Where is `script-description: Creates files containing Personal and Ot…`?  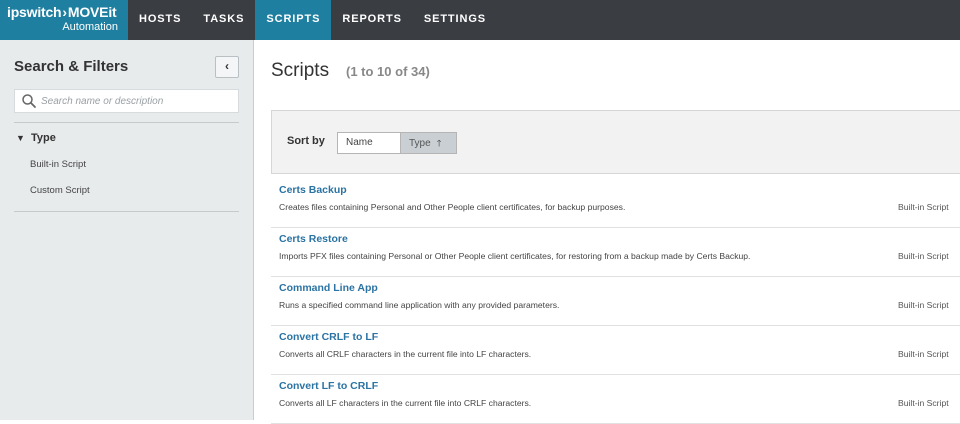
script-description: Creates files containing Personal and Ot… is located at coordinates (452, 207).